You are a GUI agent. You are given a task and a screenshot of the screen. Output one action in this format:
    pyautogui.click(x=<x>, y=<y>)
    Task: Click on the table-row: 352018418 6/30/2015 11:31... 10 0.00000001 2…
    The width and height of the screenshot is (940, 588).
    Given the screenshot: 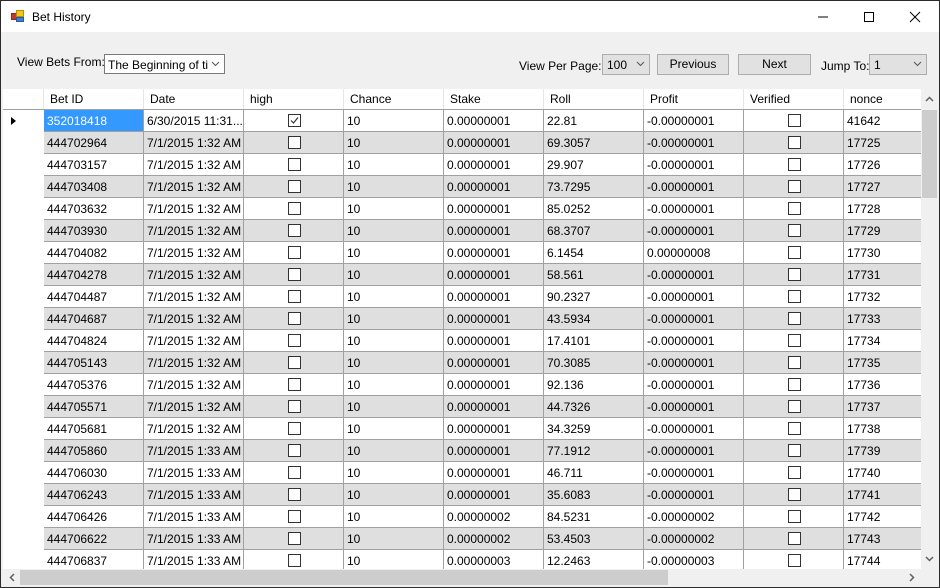 What is the action you would take?
    pyautogui.click(x=462, y=121)
    